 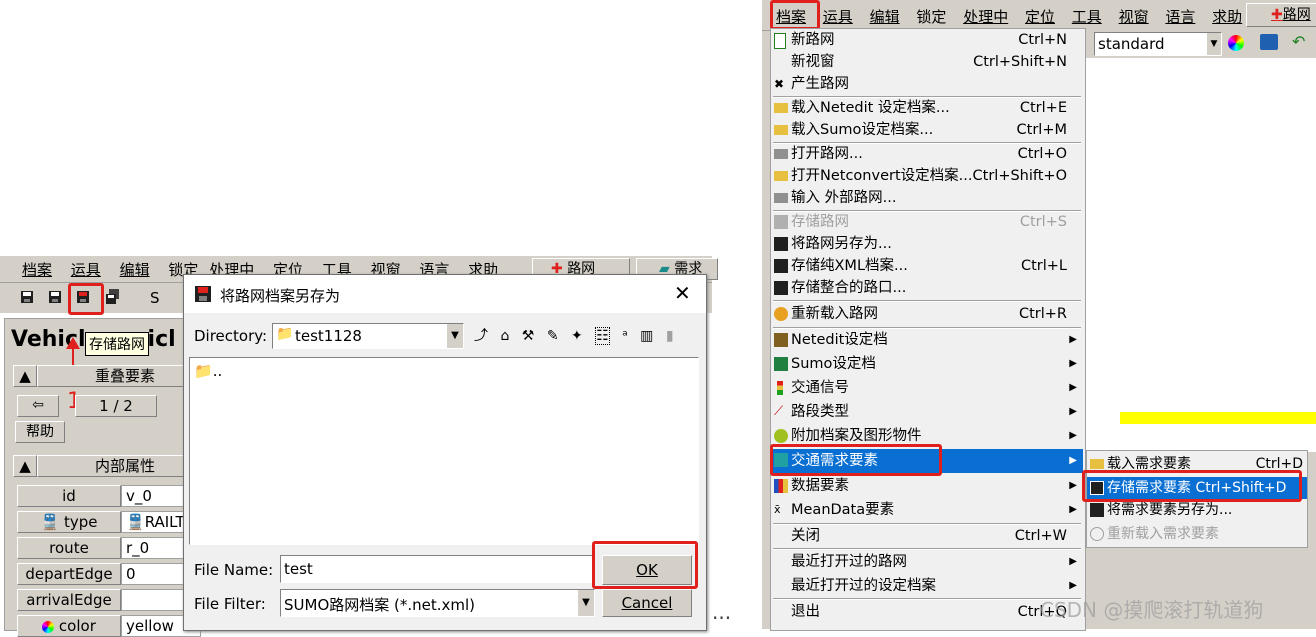 What do you see at coordinates (280, 296) in the screenshot?
I see `dialog-title: 将路网档案另存为` at bounding box center [280, 296].